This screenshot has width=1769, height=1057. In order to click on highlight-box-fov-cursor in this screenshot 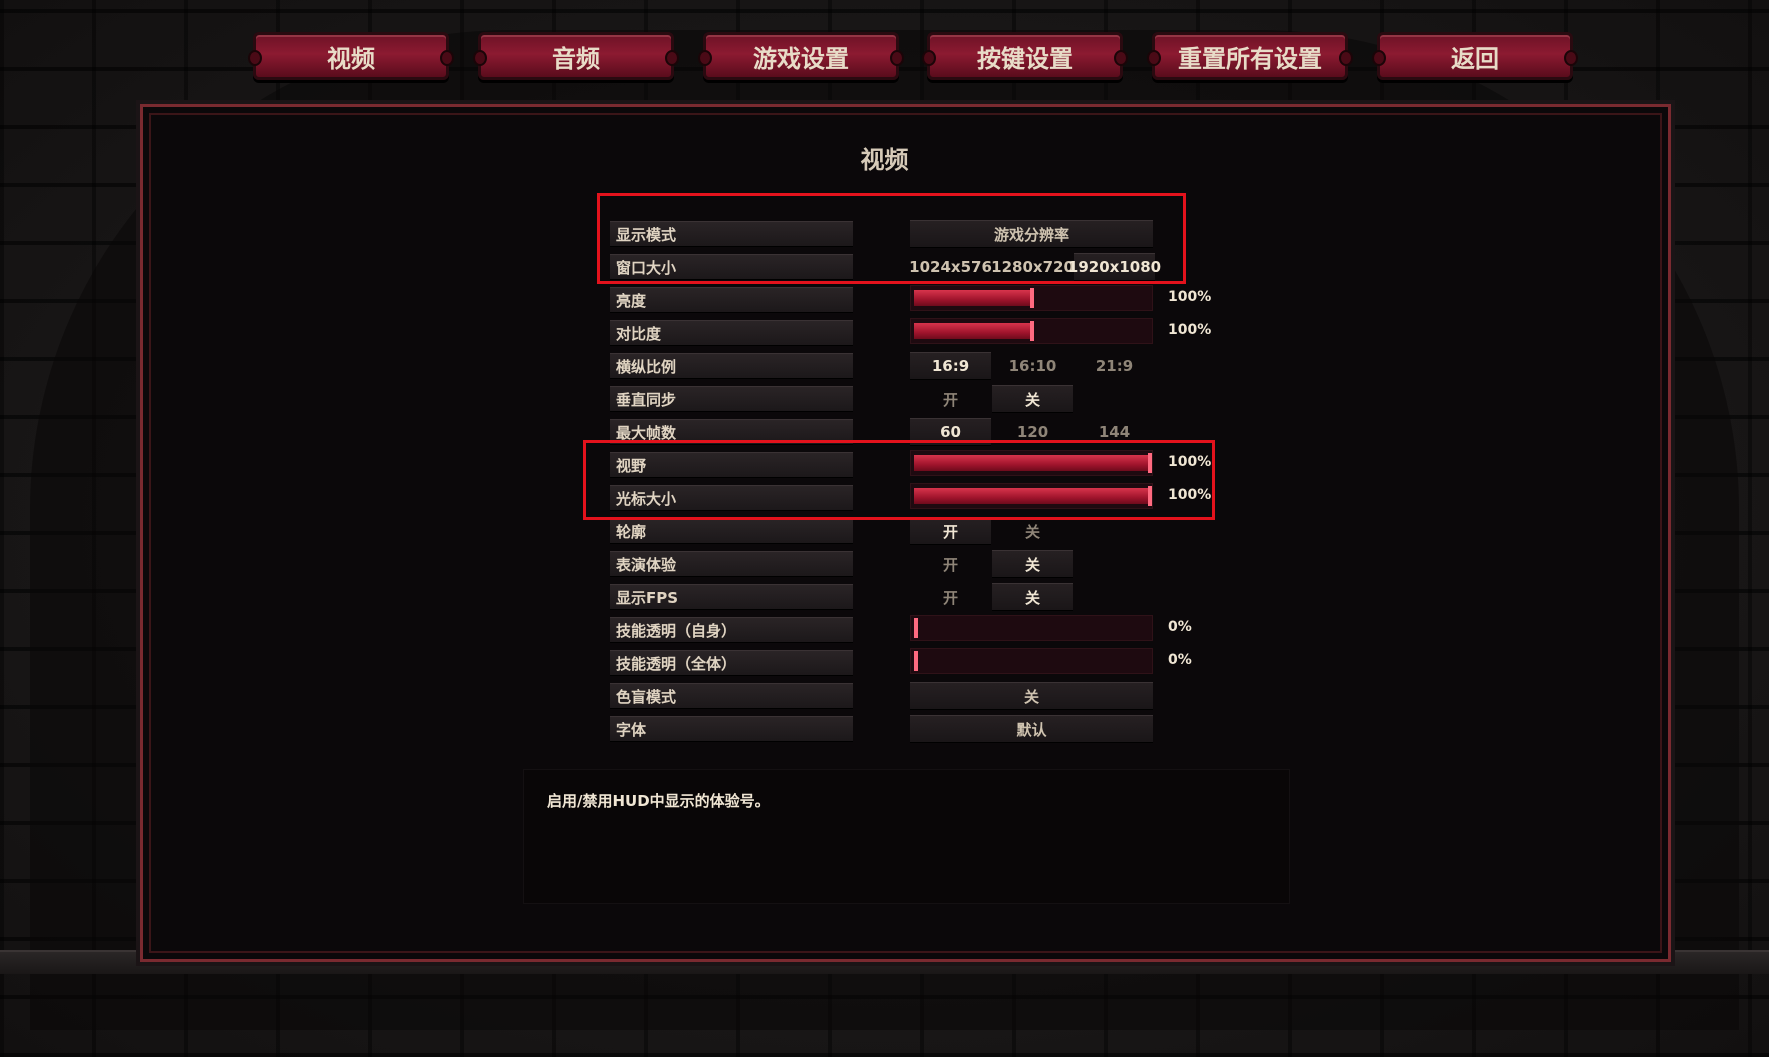, I will do `click(899, 480)`.